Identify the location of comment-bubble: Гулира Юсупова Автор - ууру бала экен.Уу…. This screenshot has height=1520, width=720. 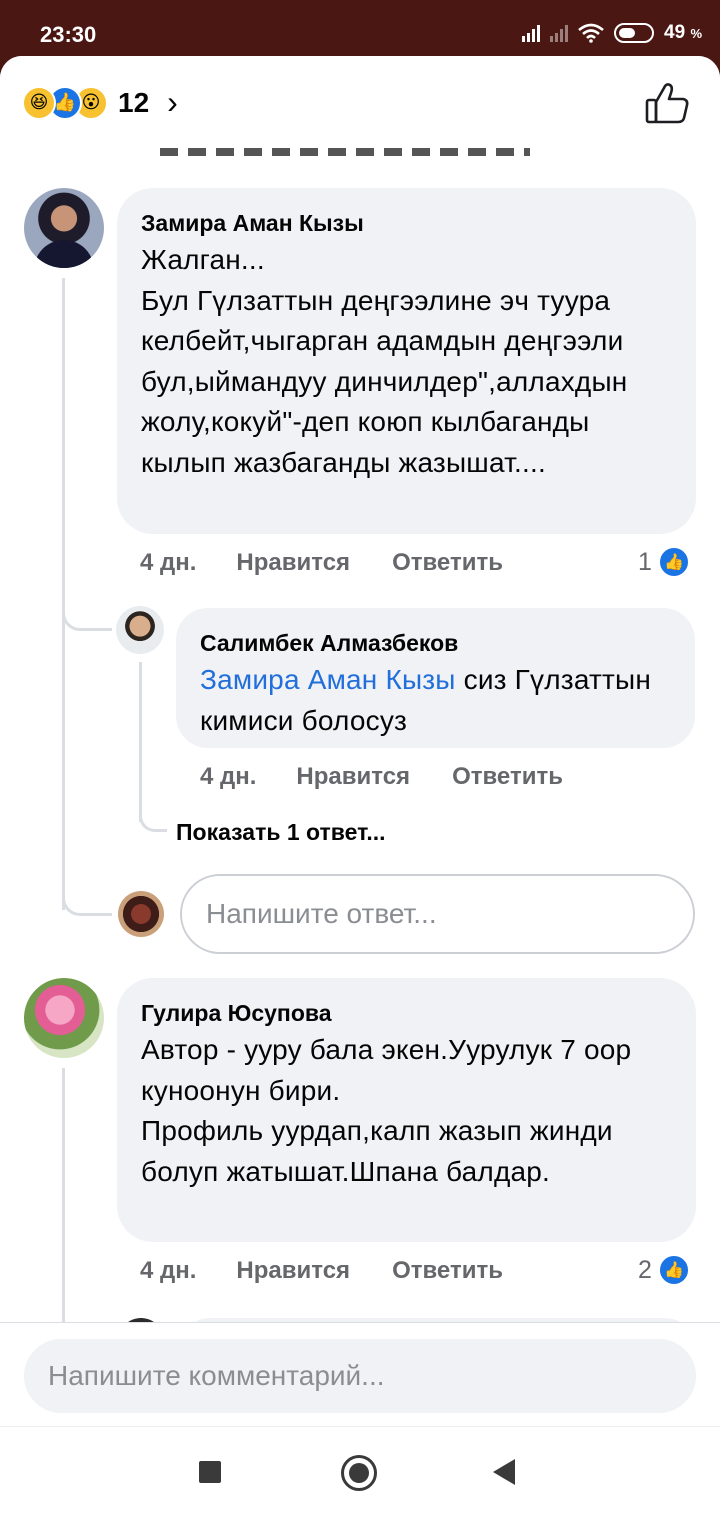
(406, 1110).